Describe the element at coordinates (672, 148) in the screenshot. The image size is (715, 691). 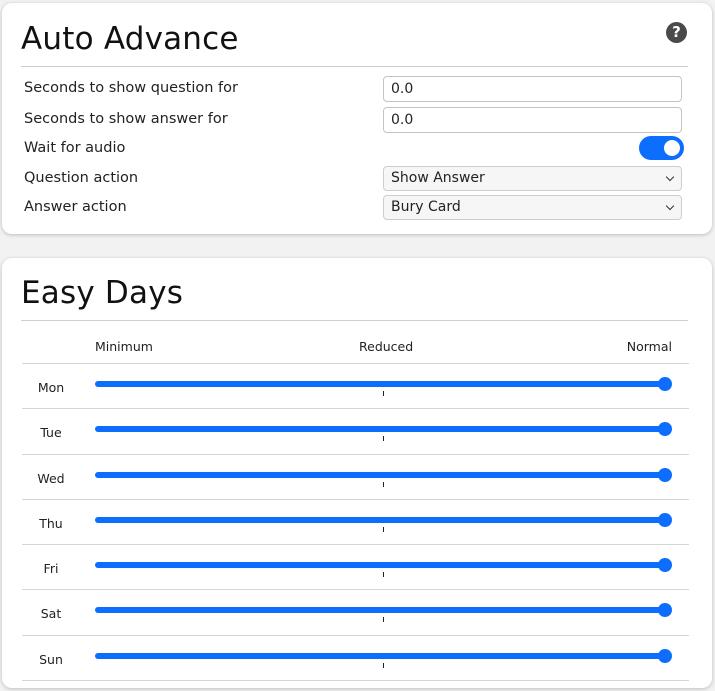
I see `toggle-knob` at that location.